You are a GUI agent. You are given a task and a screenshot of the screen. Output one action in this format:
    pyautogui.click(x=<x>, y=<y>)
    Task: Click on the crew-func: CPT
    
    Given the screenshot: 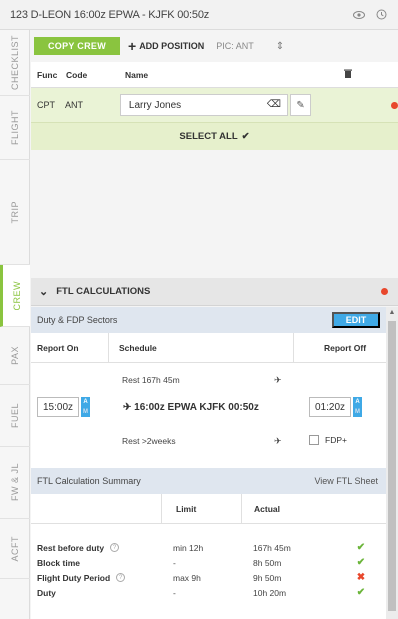 What is the action you would take?
    pyautogui.click(x=46, y=105)
    